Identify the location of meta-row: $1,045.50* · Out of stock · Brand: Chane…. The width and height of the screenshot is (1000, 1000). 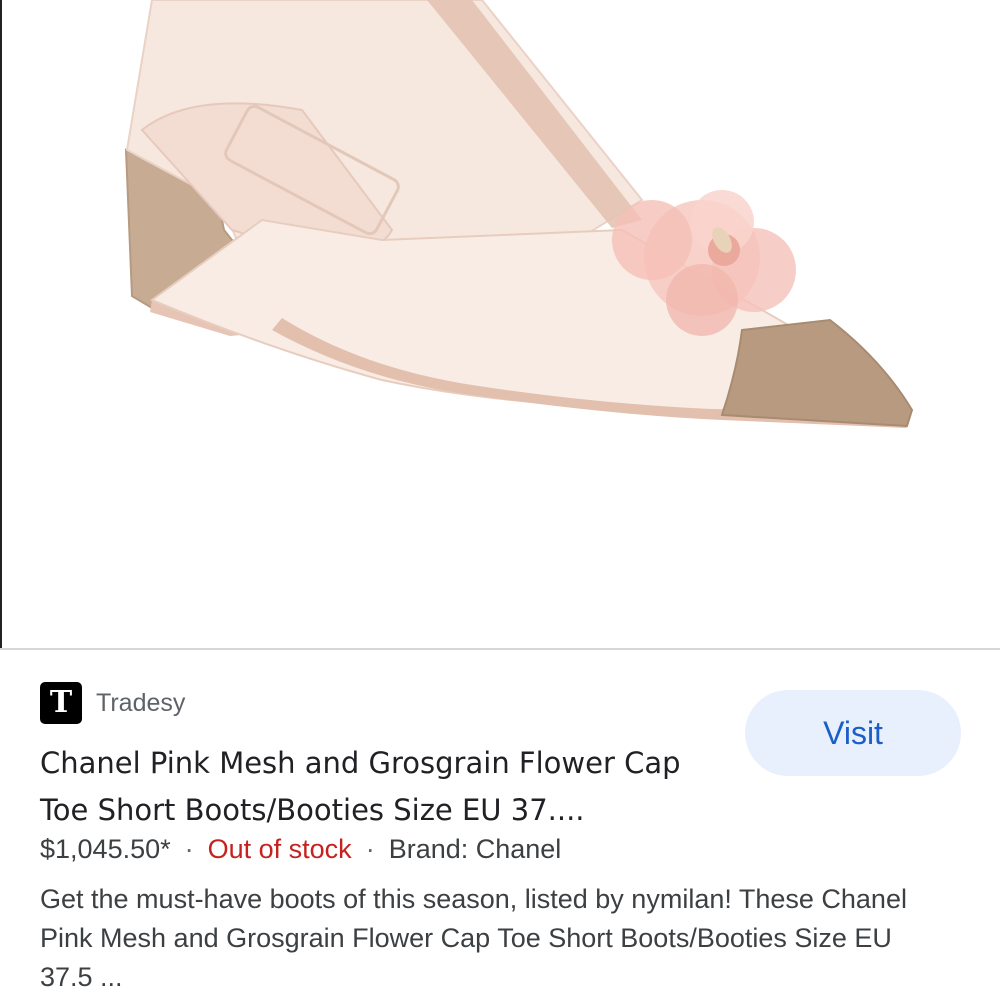
(300, 849).